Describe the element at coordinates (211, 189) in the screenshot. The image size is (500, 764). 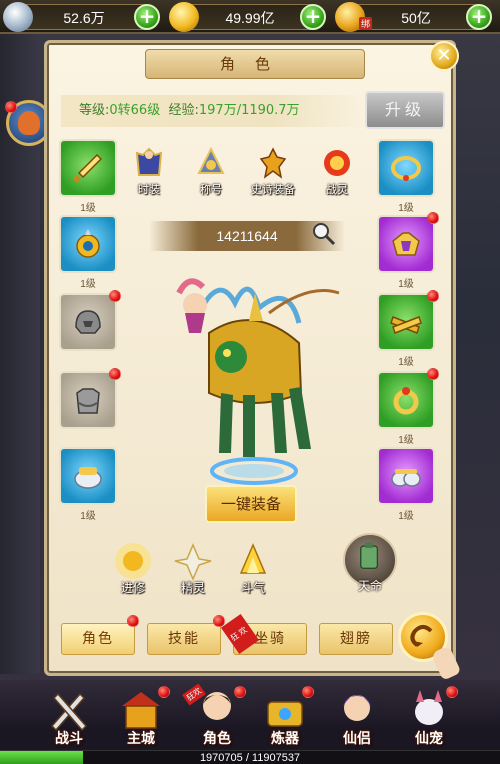
I see `cosmetic-label: 称号` at that location.